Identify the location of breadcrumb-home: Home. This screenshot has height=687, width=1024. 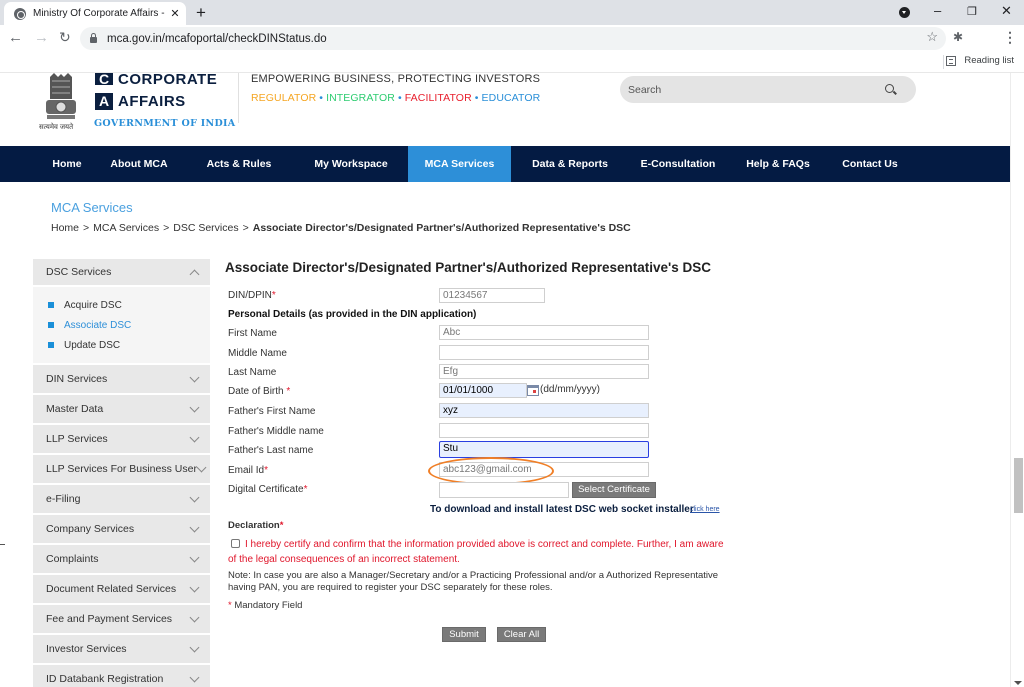
(65, 228).